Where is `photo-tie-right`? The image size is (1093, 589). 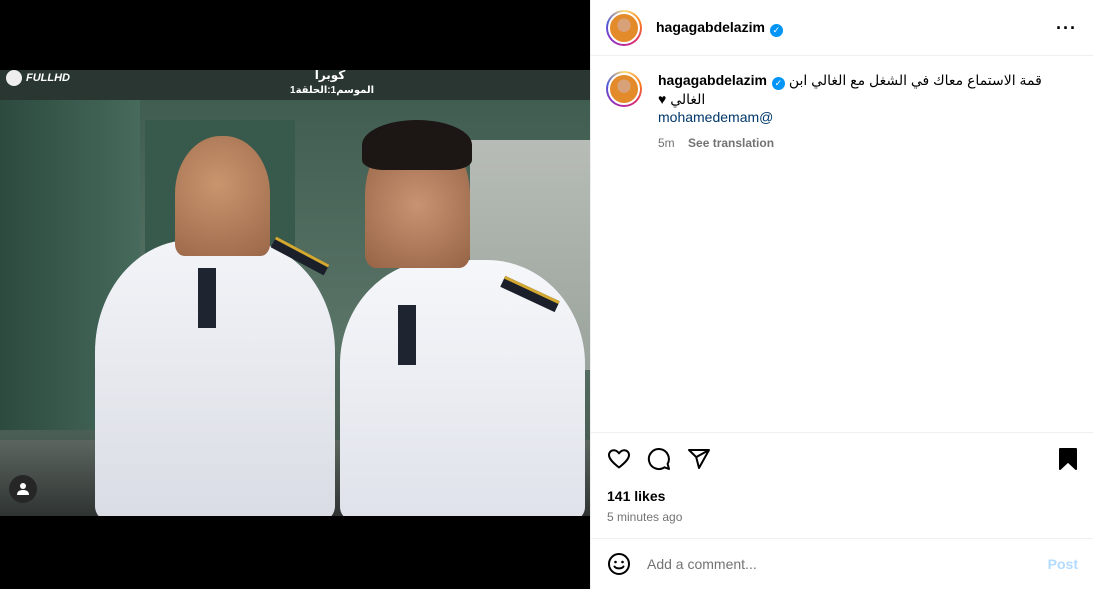 photo-tie-right is located at coordinates (407, 335).